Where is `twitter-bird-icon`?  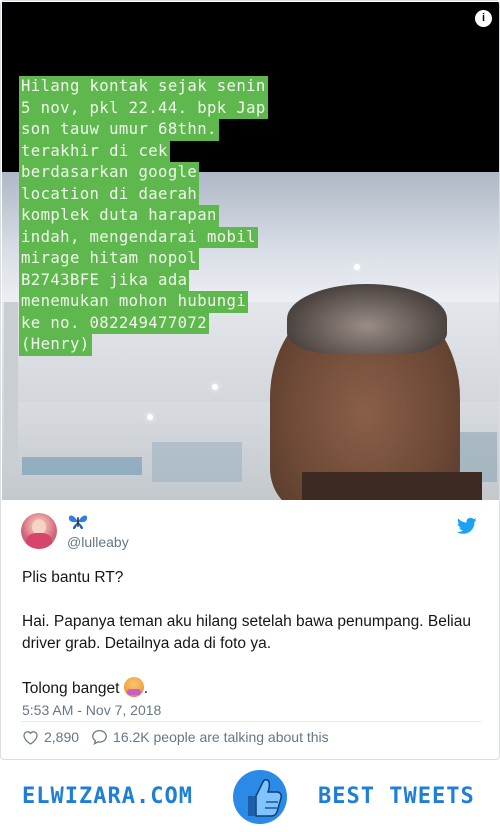 twitter-bird-icon is located at coordinates (467, 526).